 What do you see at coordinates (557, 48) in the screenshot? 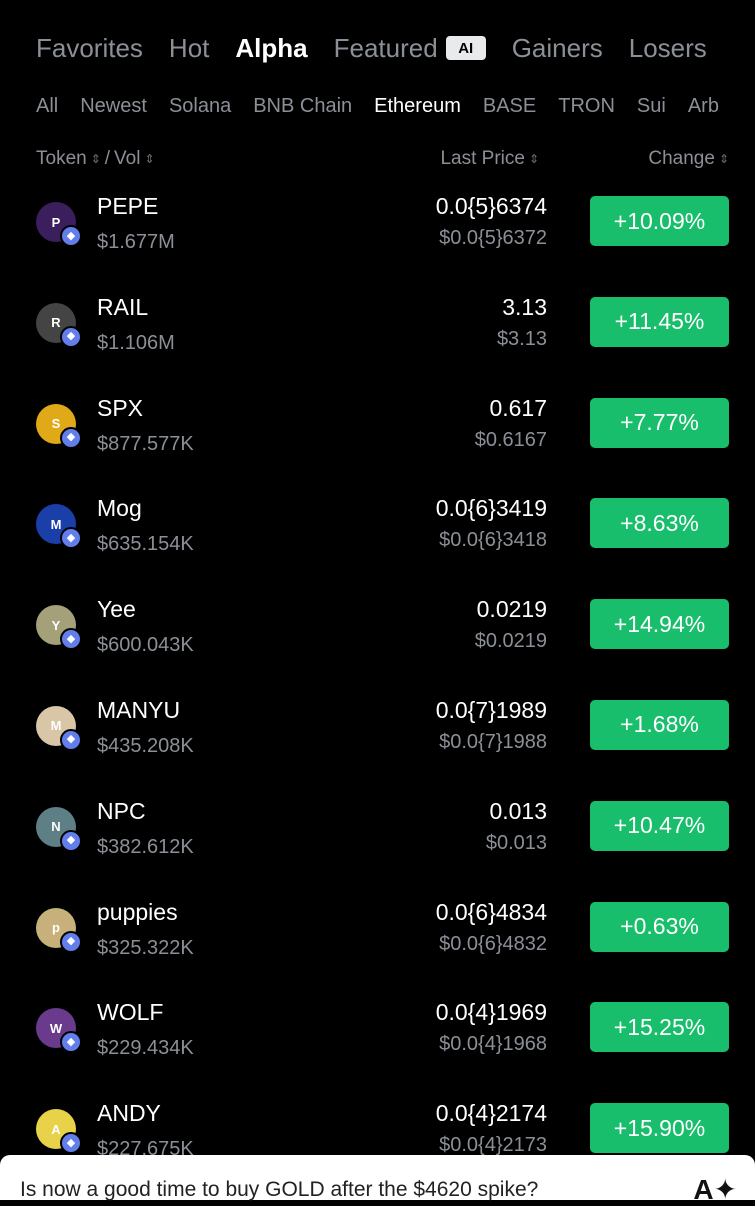
I see `tab-gainers: Gainers` at bounding box center [557, 48].